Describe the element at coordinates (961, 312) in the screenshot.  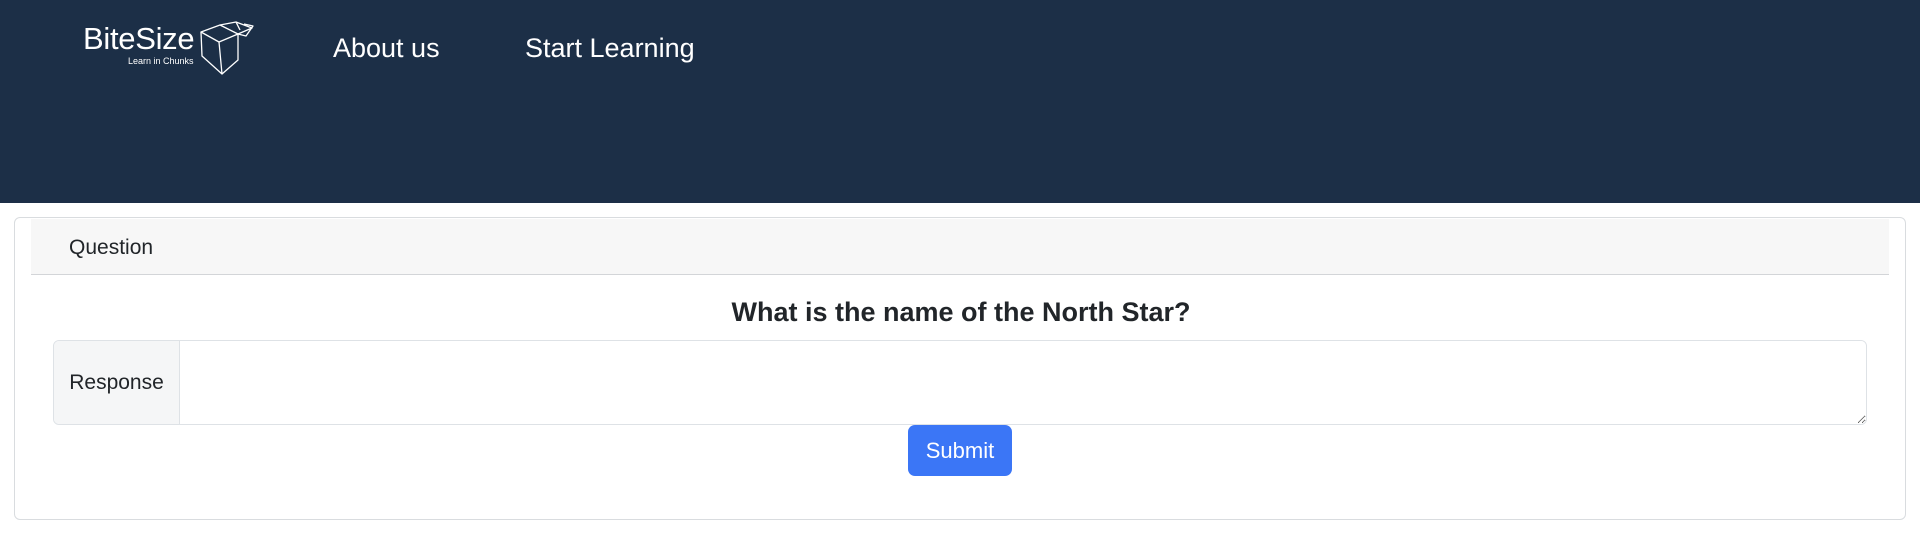
I see `question-text: What is the name of the North Star?` at that location.